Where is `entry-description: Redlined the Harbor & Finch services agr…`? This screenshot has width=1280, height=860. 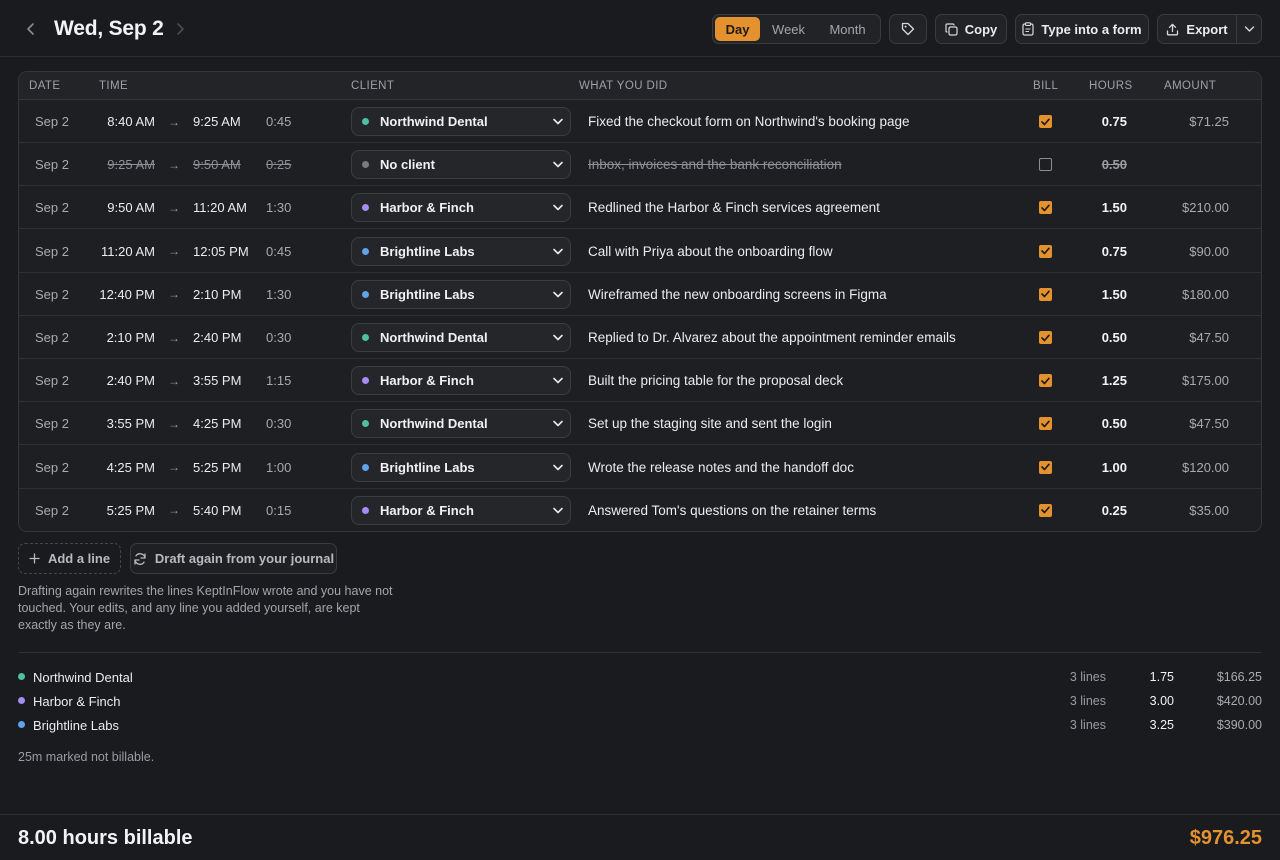 entry-description: Redlined the Harbor & Finch services agr… is located at coordinates (734, 207).